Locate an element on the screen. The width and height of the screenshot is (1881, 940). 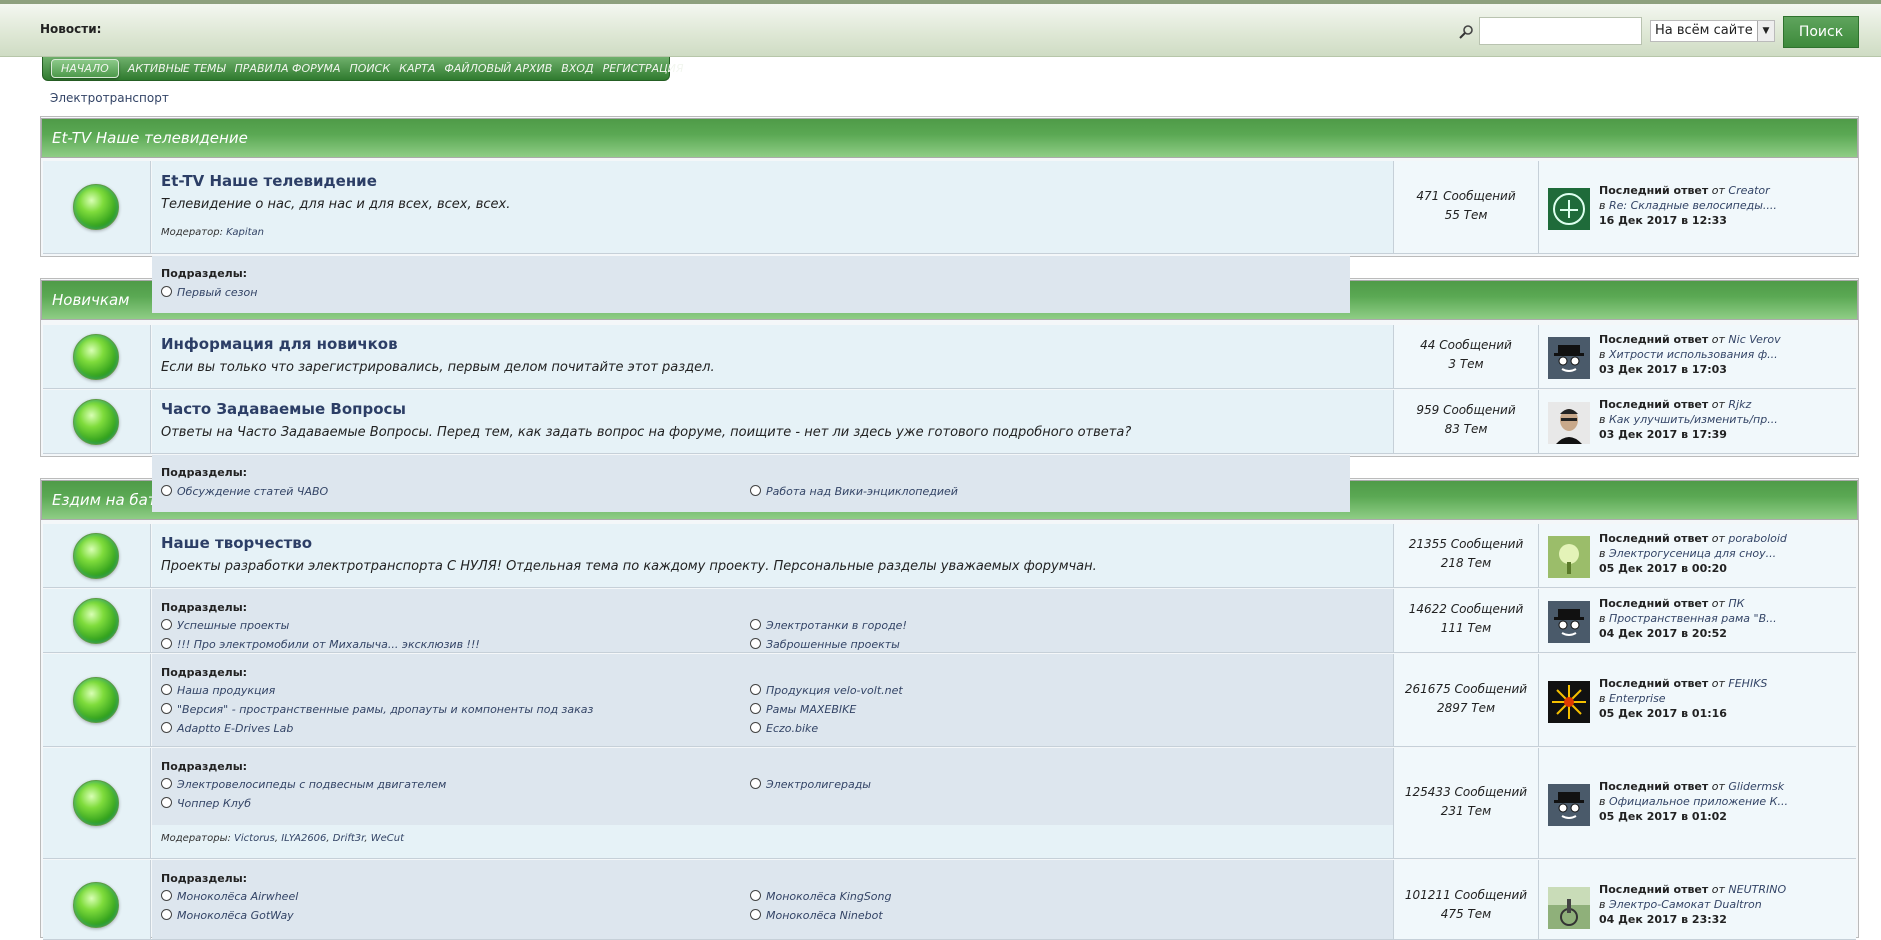
topic-count: 55 Тем is located at coordinates (1466, 215).